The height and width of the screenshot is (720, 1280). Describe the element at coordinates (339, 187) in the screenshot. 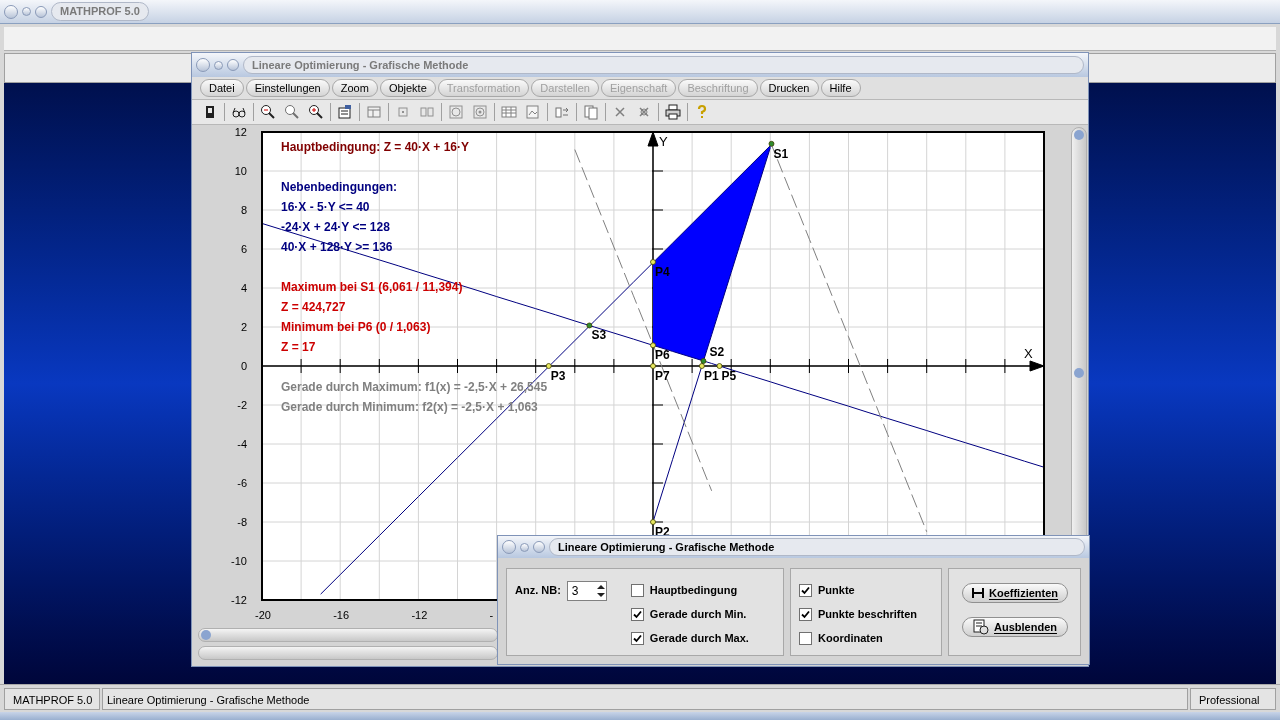

I see `info-text: Nebenbedingungen:` at that location.